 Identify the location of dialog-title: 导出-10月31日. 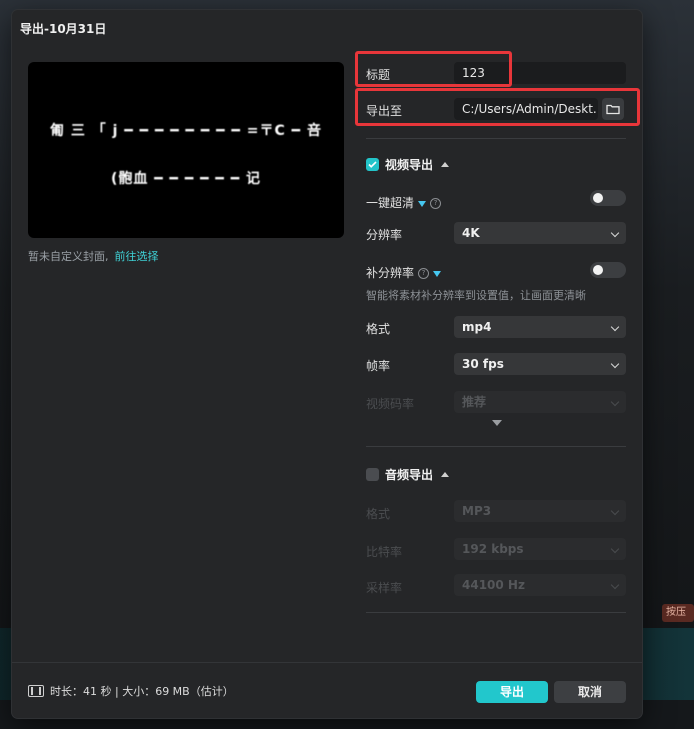
(63, 29).